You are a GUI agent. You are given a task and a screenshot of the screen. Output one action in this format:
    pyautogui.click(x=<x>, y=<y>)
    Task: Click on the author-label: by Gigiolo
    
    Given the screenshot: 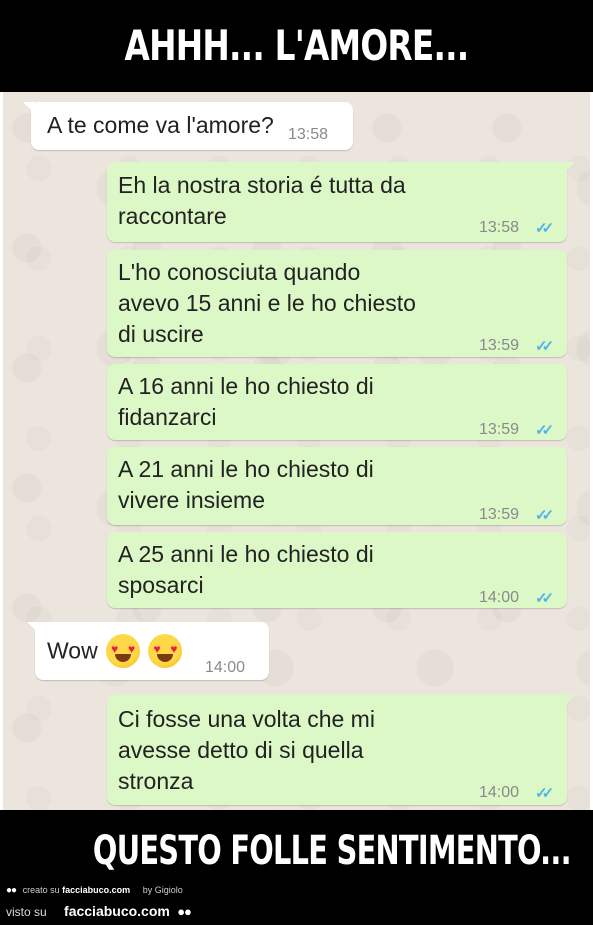 What is the action you would take?
    pyautogui.click(x=162, y=890)
    